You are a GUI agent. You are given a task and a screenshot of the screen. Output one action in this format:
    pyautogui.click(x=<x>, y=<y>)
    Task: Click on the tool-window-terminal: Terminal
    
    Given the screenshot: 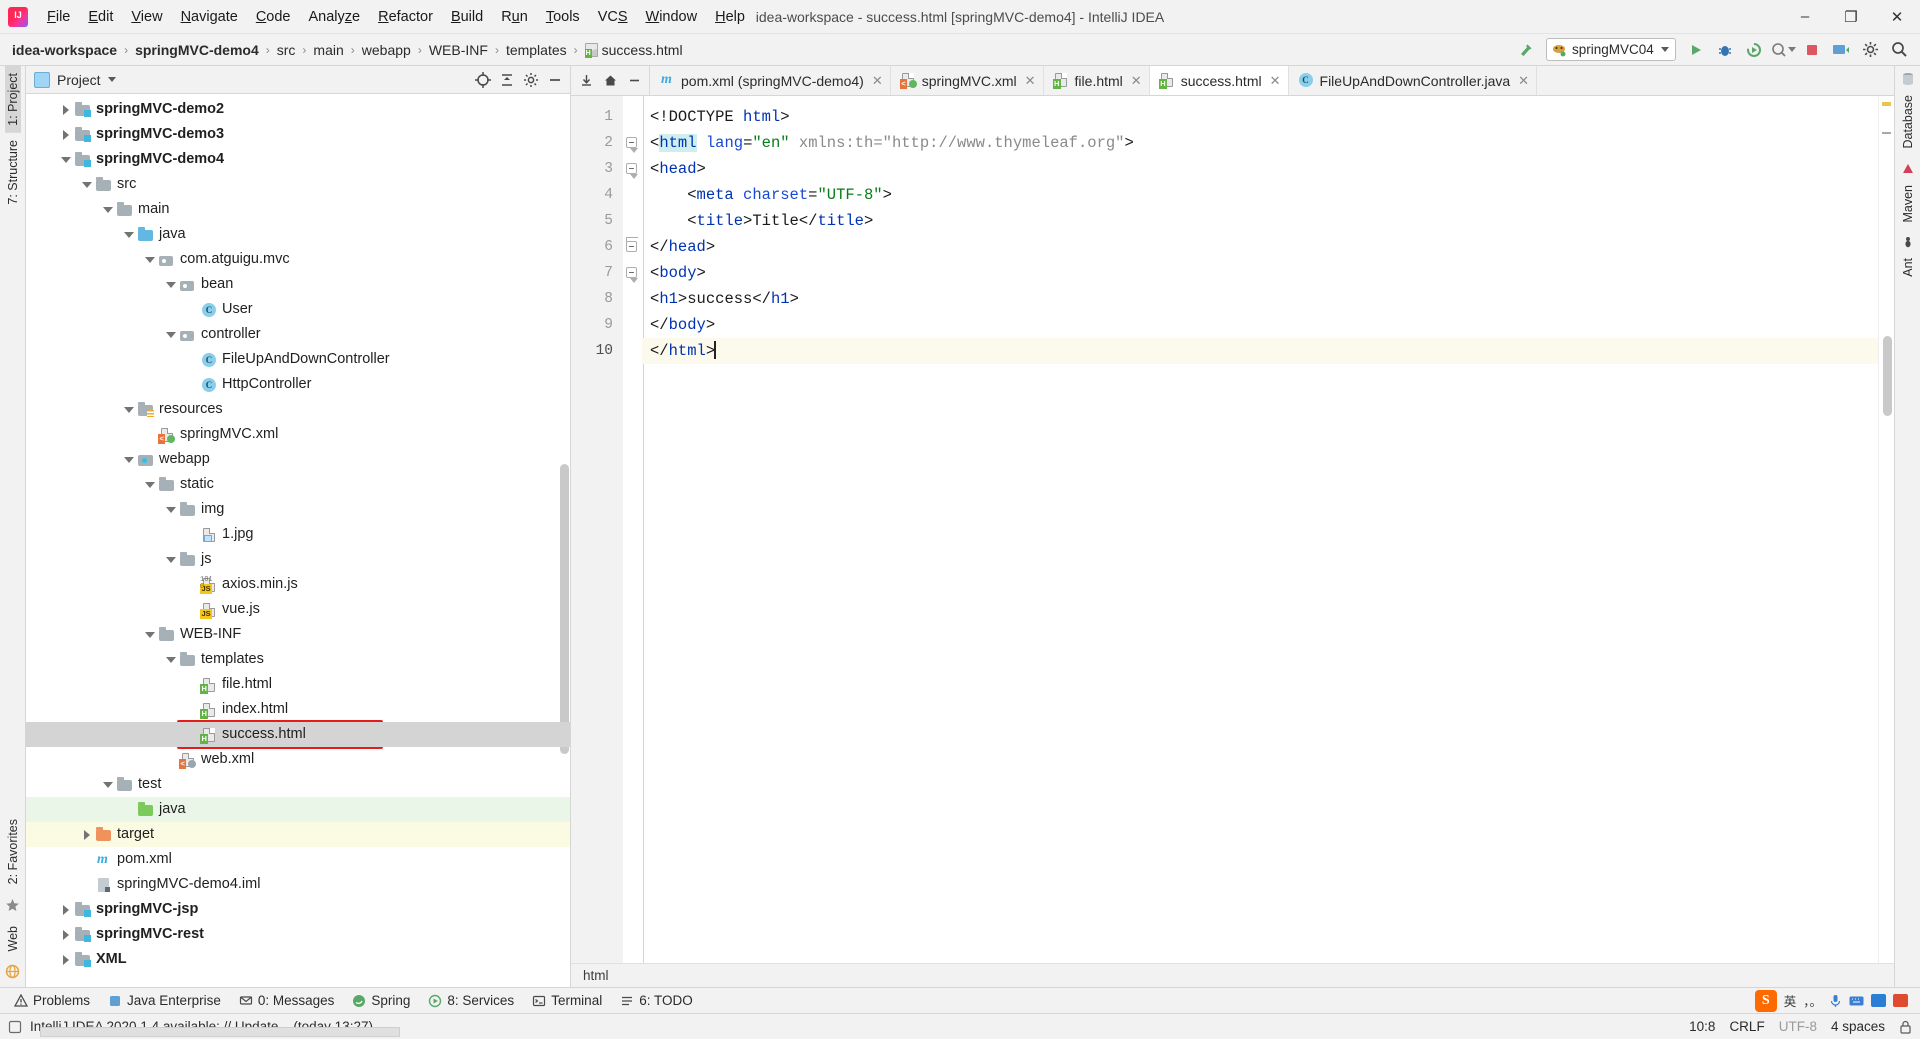 What is the action you would take?
    pyautogui.click(x=567, y=1000)
    